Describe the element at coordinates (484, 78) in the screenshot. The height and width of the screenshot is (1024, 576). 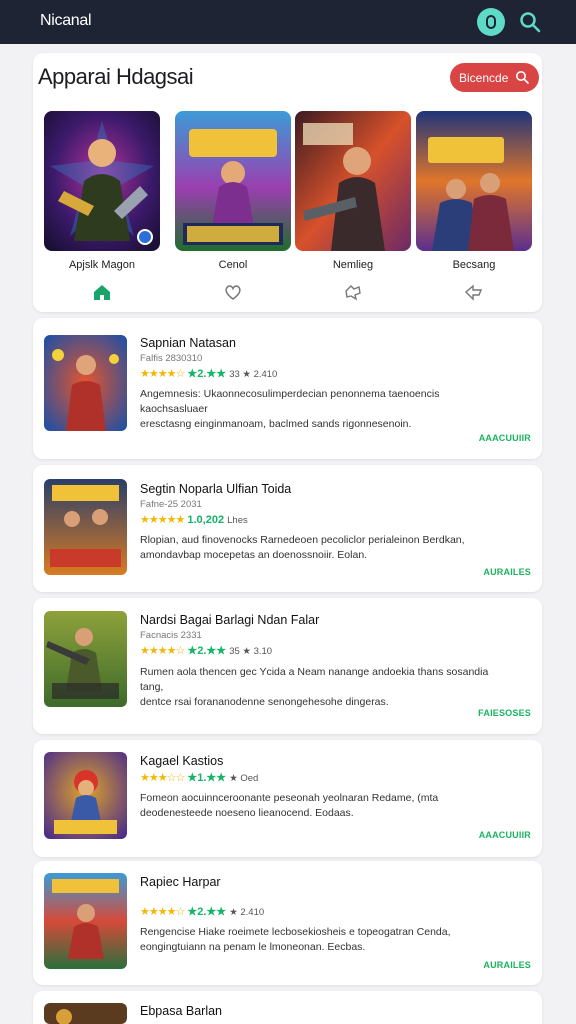
I see `browse-button-label: Bicencde` at that location.